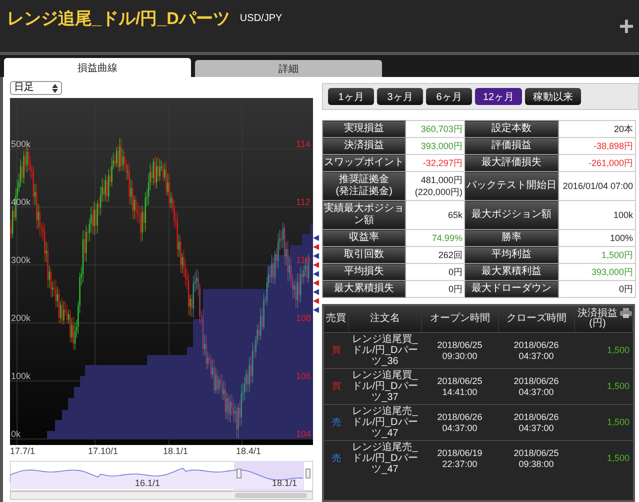  What do you see at coordinates (364, 272) in the screenshot?
I see `stat-label: 平均損失` at bounding box center [364, 272].